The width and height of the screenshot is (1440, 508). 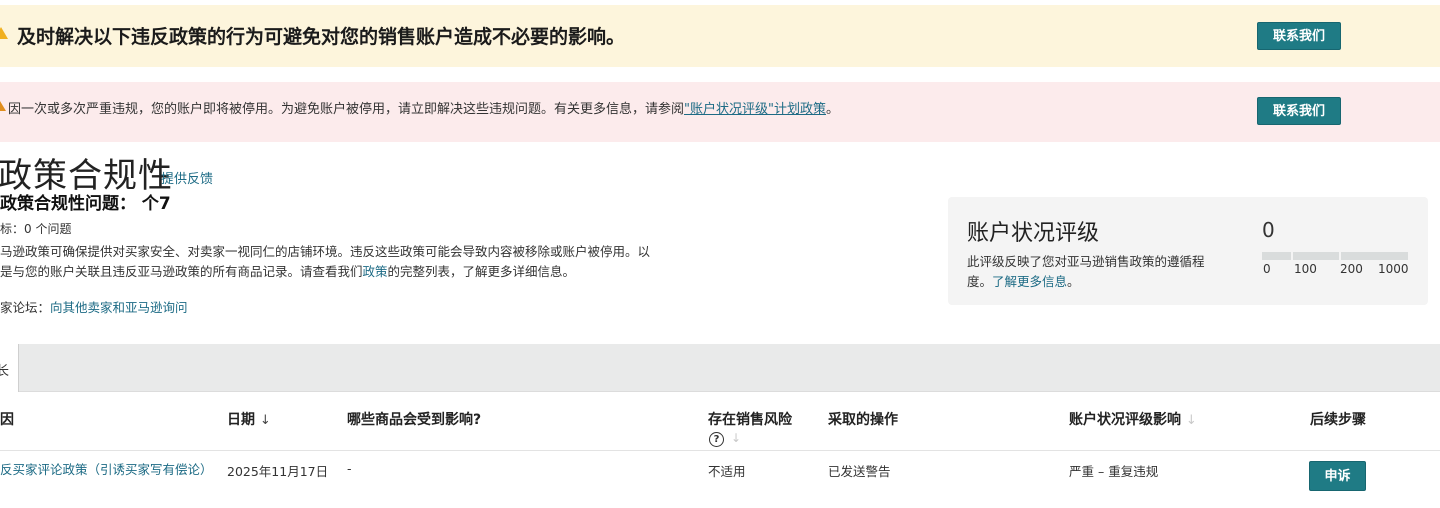 What do you see at coordinates (859, 471) in the screenshot?
I see `row-action: 已发送警告` at bounding box center [859, 471].